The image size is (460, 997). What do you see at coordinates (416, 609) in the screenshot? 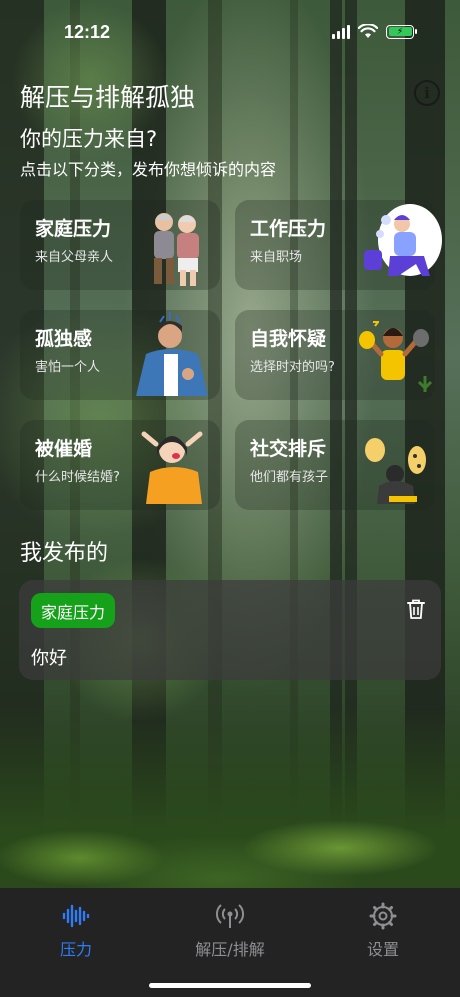
I see `trash-icon` at bounding box center [416, 609].